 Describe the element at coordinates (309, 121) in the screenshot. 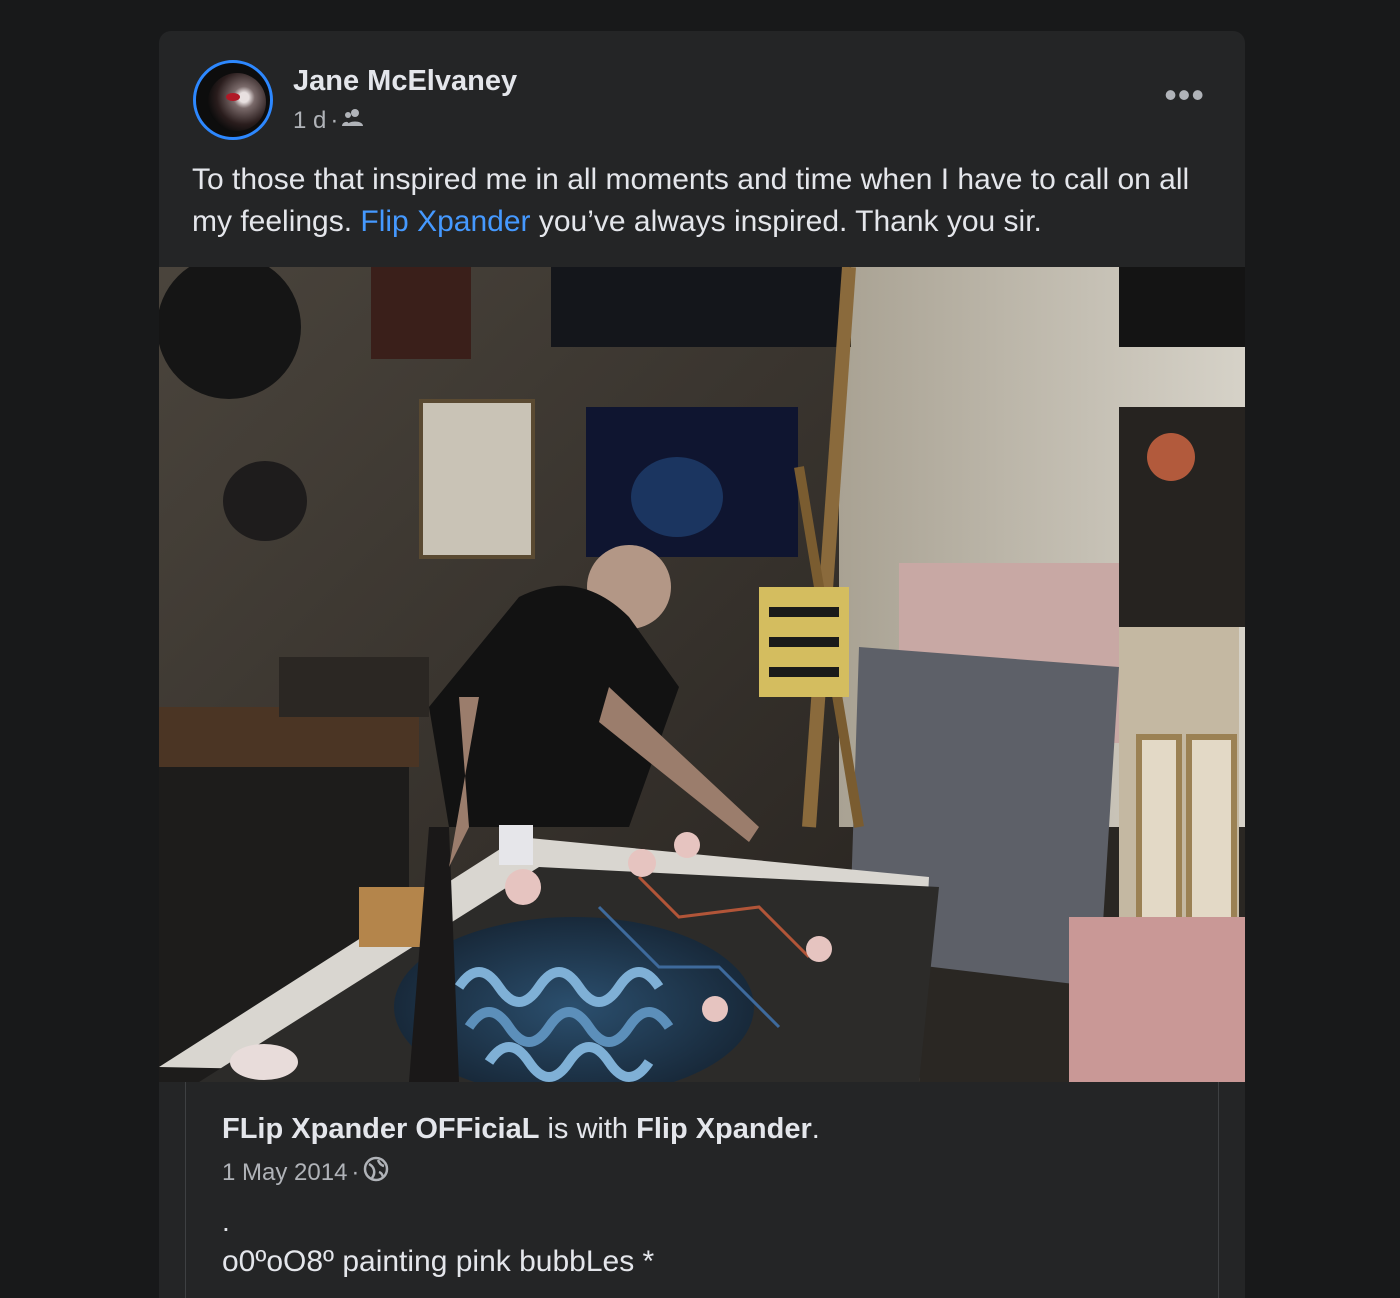

I see `post-timestamp: 1 d` at that location.